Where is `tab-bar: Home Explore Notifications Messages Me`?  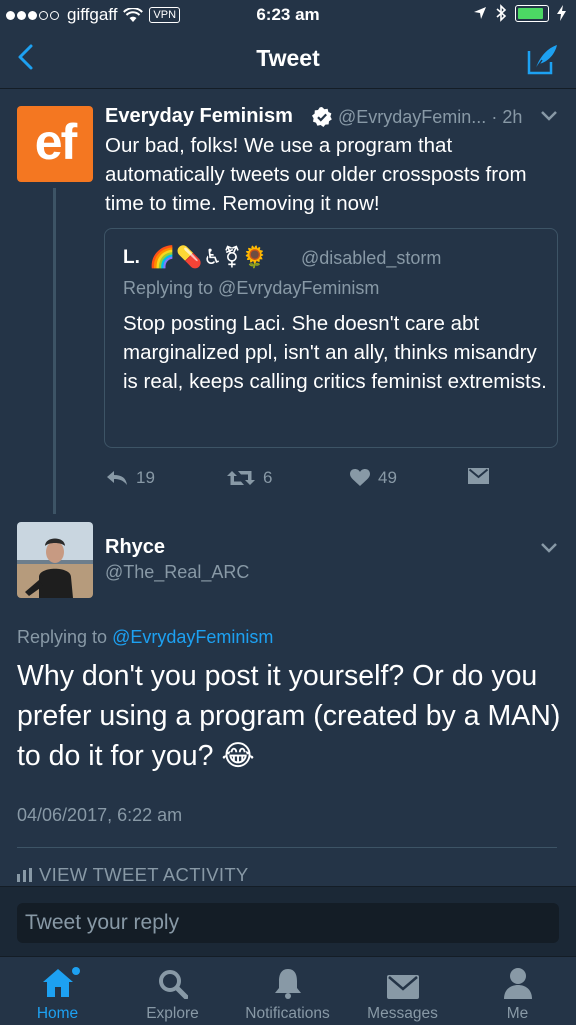
tab-bar: Home Explore Notifications Messages Me is located at coordinates (288, 990).